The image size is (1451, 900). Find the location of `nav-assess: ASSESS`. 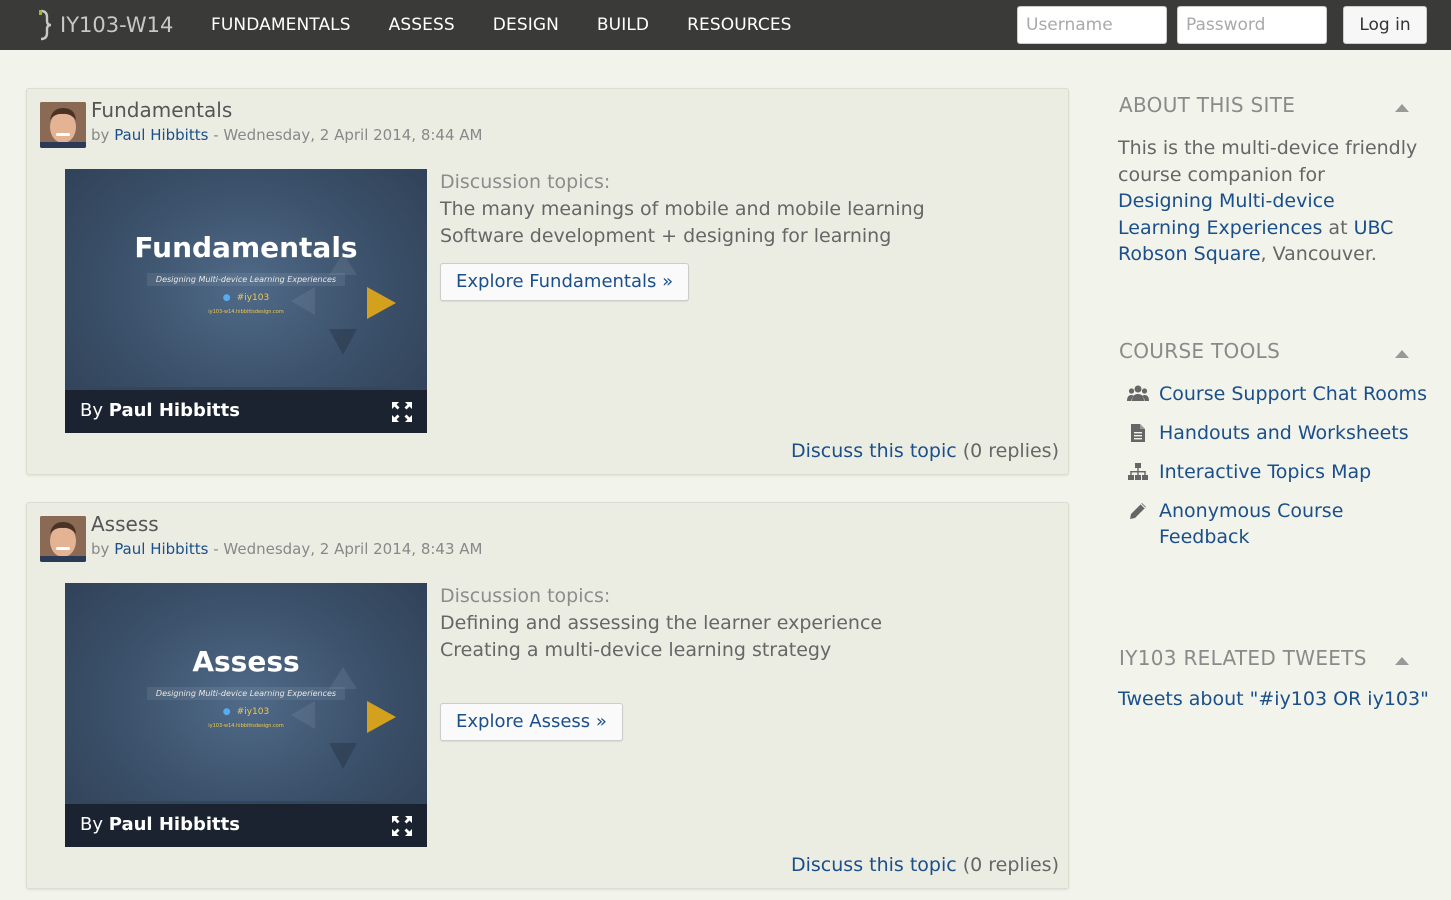

nav-assess: ASSESS is located at coordinates (422, 25).